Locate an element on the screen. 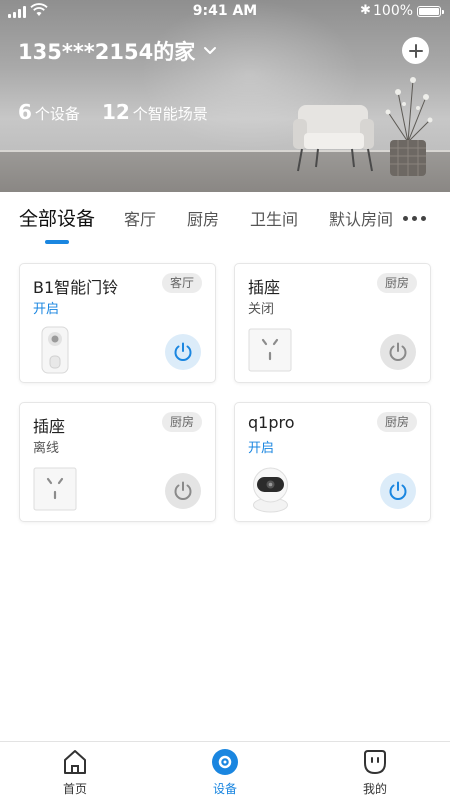 This screenshot has height=800, width=450. nav-home-label: 首页 is located at coordinates (74, 789).